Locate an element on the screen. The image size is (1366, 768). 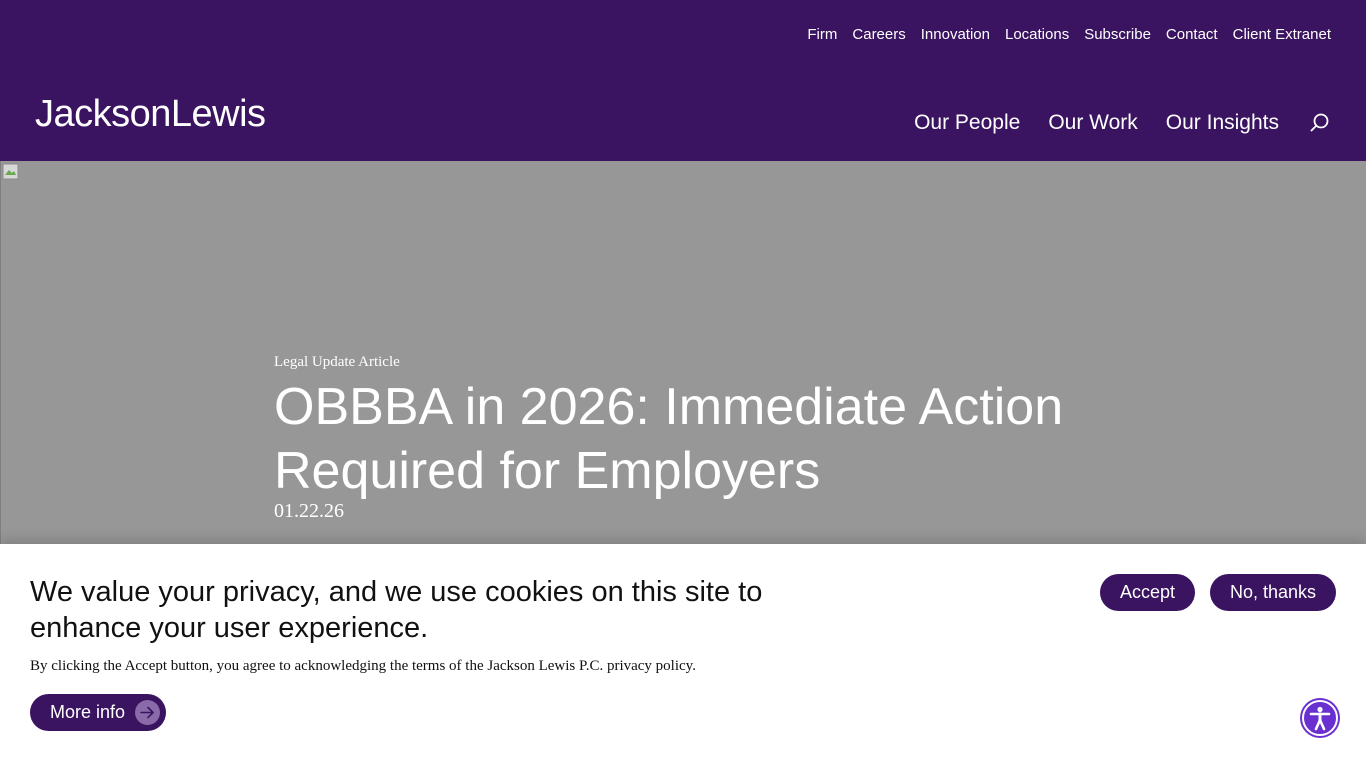
util-nav-subscribe: Subscribe is located at coordinates (1117, 35).